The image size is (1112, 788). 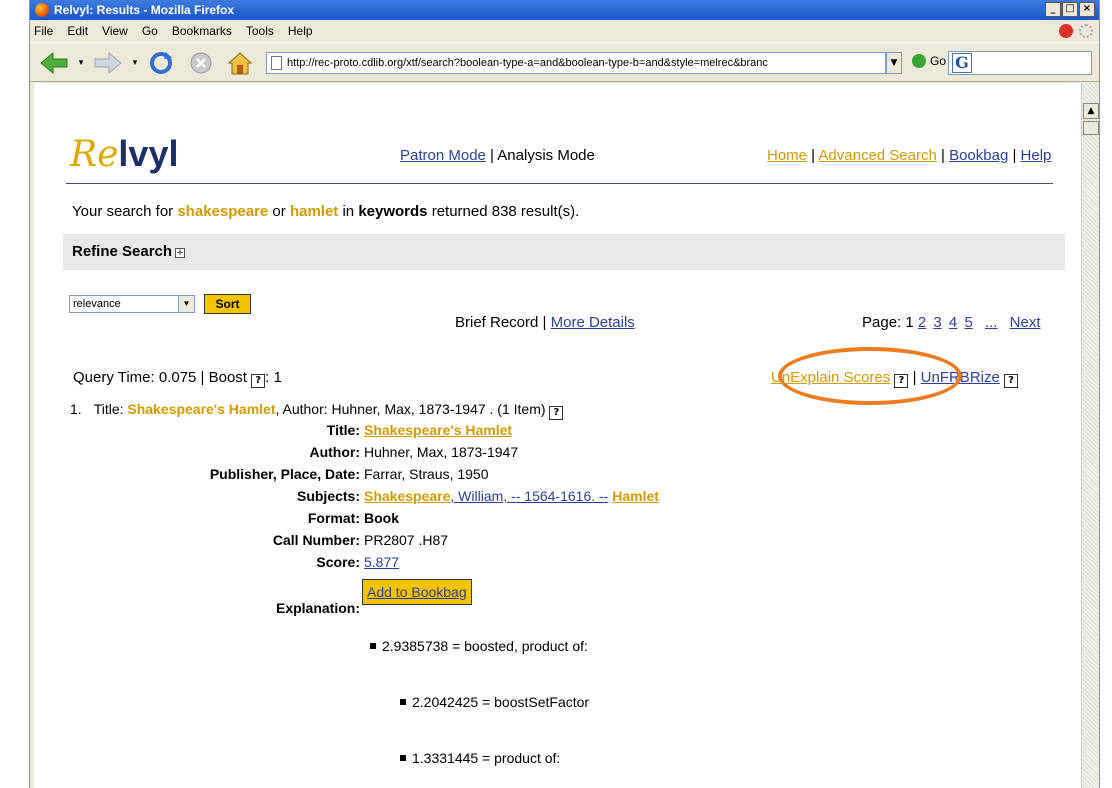 I want to click on field-value: PR2807 .H87, so click(x=406, y=540).